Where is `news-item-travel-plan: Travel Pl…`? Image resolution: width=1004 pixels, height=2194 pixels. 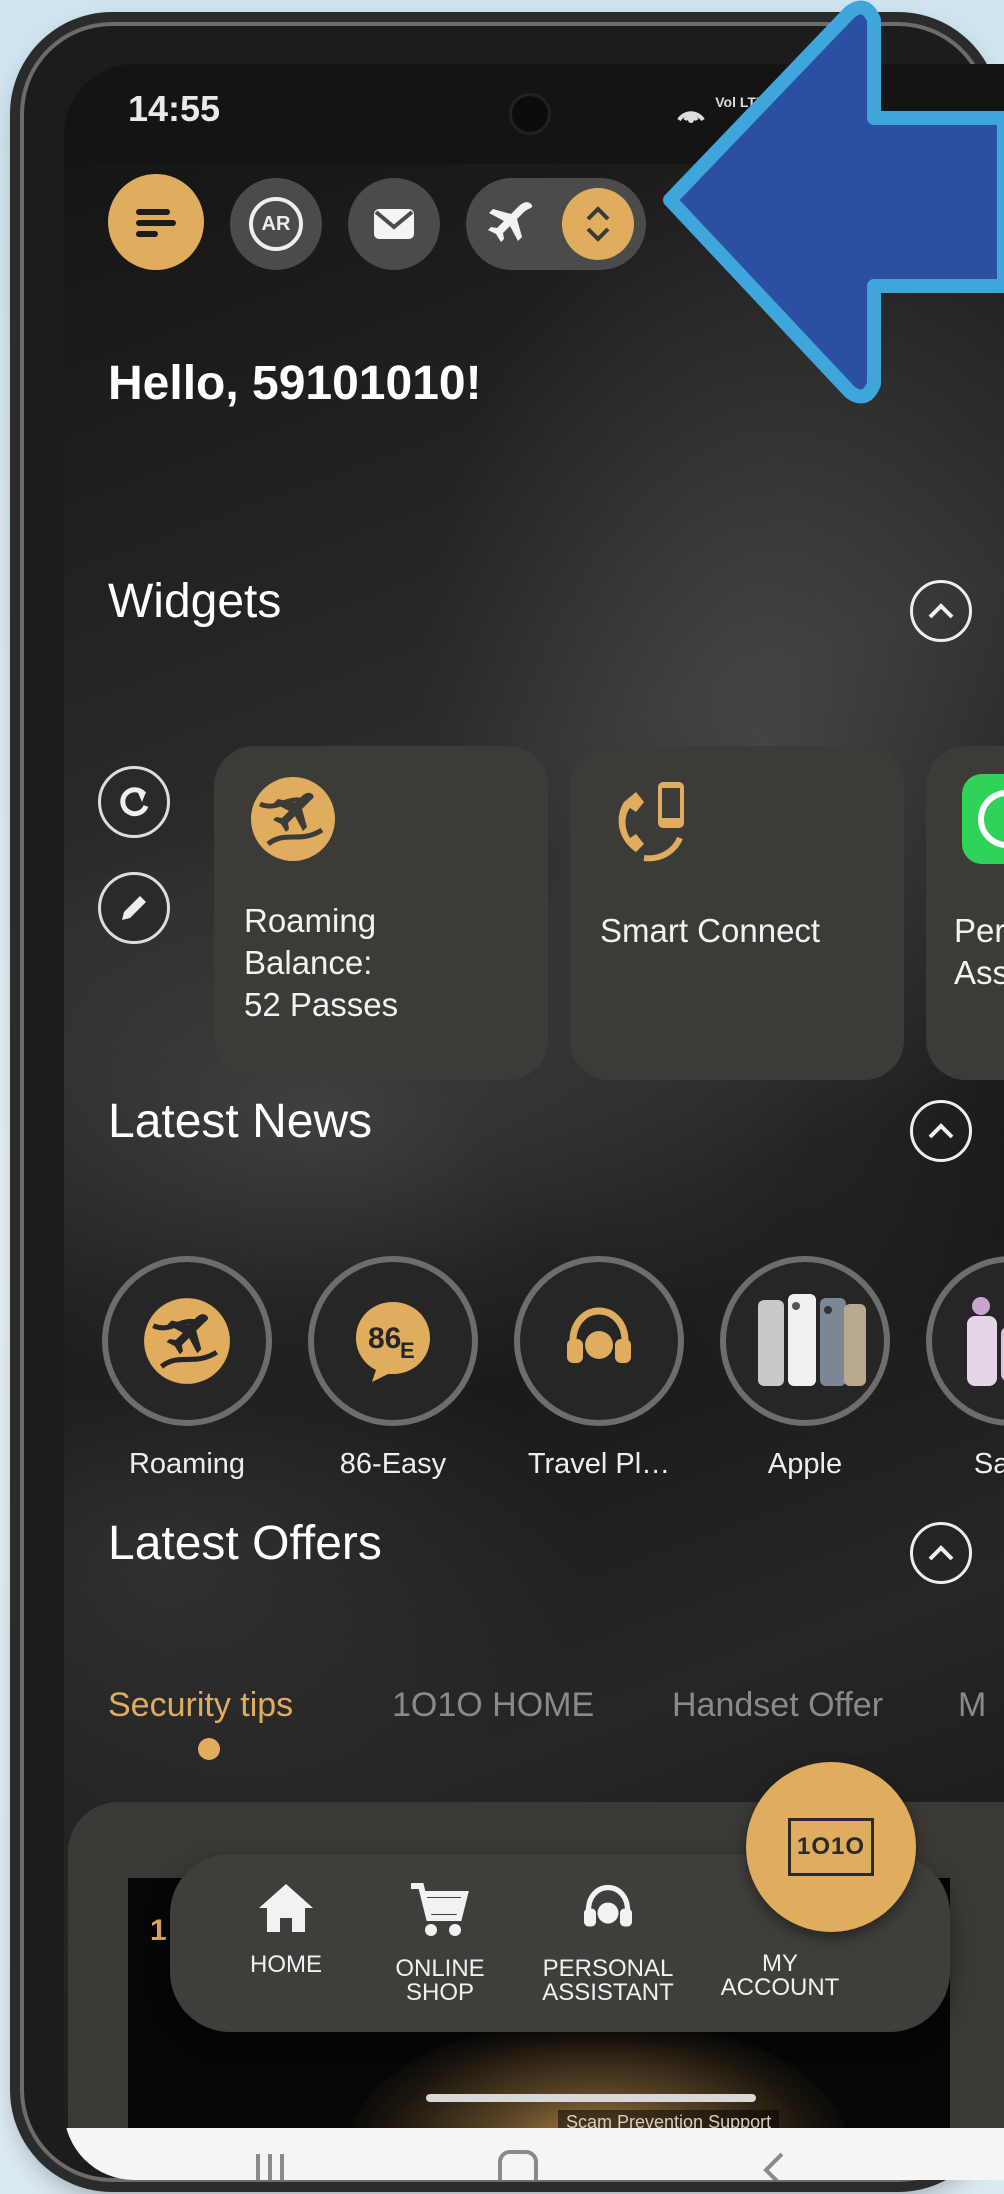 news-item-travel-plan: Travel Pl… is located at coordinates (599, 1368).